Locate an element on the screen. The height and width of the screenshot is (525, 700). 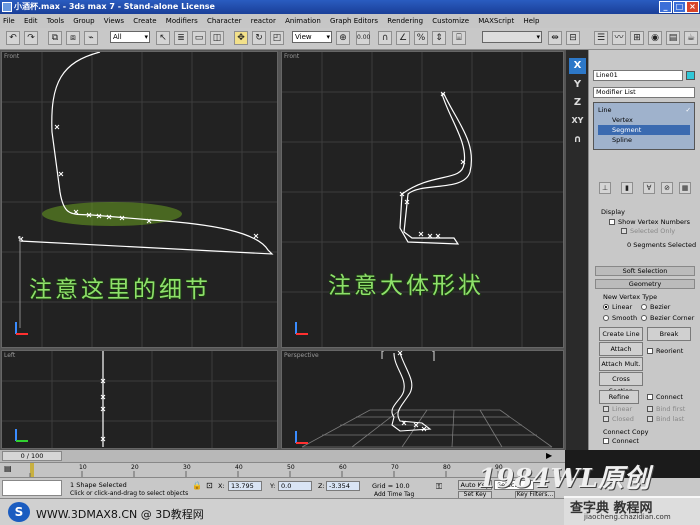
bind-space-warp-icon: ⌁ is located at coordinates (91, 38).